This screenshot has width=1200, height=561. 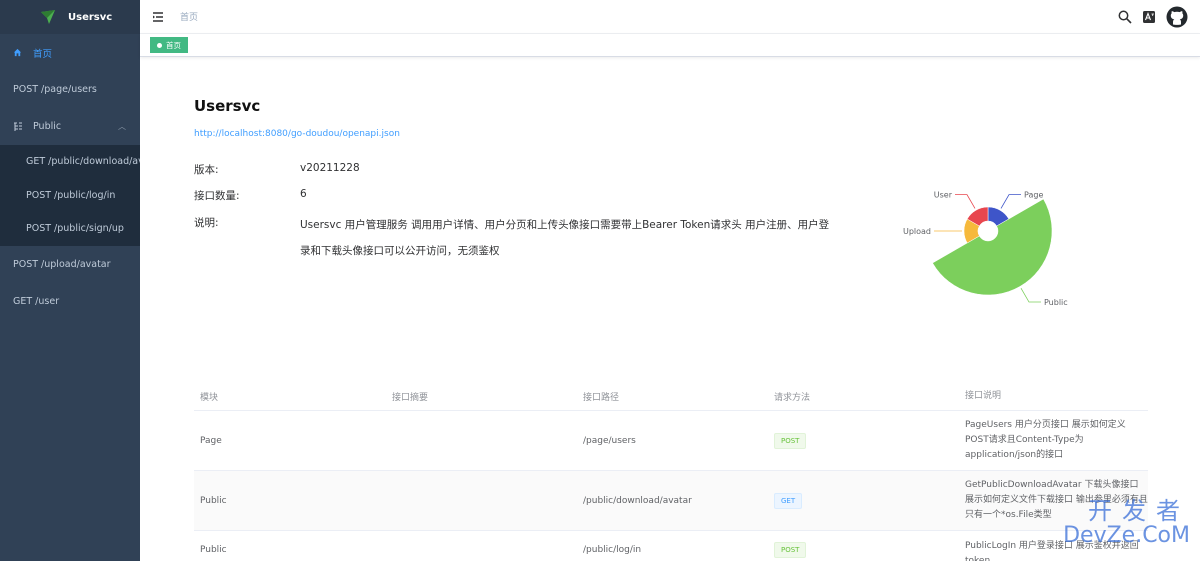 What do you see at coordinates (609, 440) in the screenshot?
I see `cell-path: /page/users` at bounding box center [609, 440].